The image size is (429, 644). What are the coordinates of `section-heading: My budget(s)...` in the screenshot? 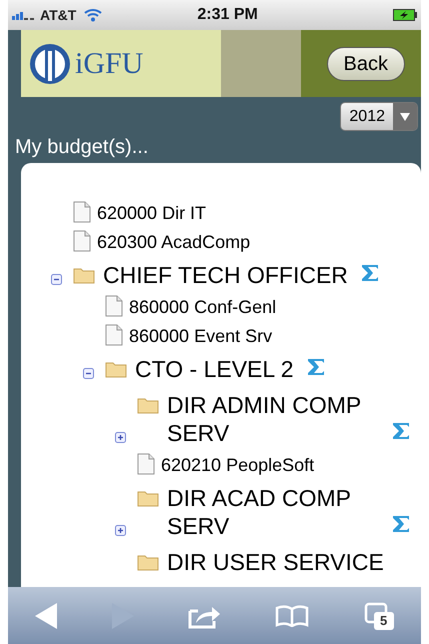 It's located at (82, 147).